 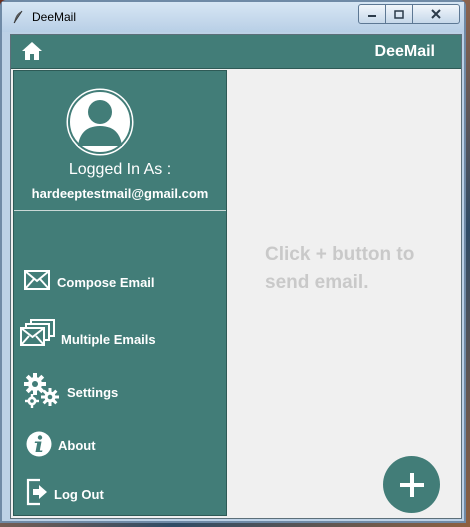 I want to click on sidebar-item-multiple-emails: Multiple Emails, so click(x=120, y=336).